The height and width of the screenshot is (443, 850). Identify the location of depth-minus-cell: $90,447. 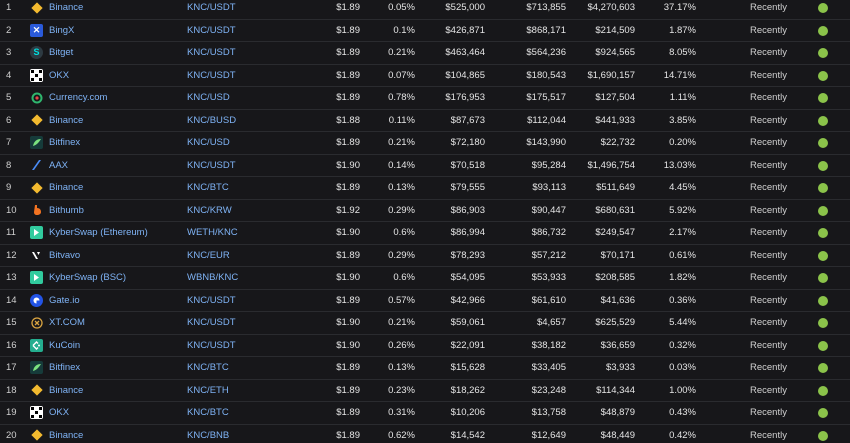
(548, 210).